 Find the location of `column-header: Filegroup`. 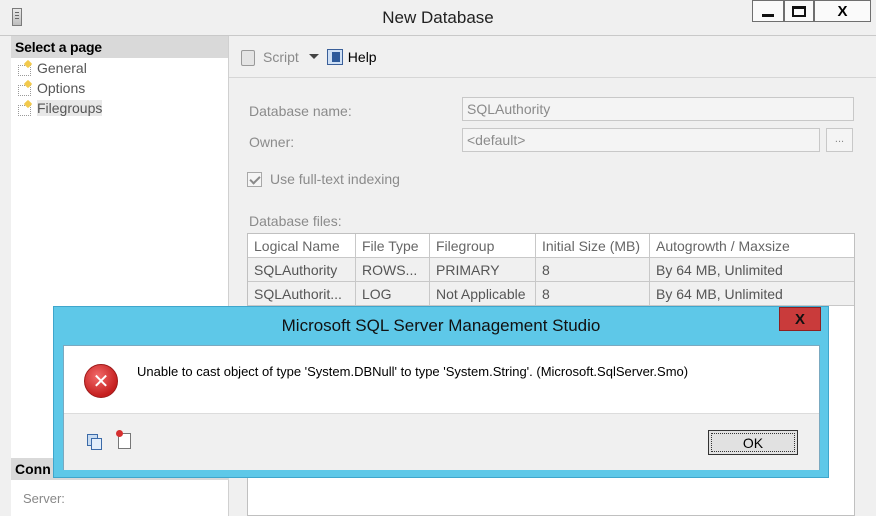

column-header: Filegroup is located at coordinates (483, 245).